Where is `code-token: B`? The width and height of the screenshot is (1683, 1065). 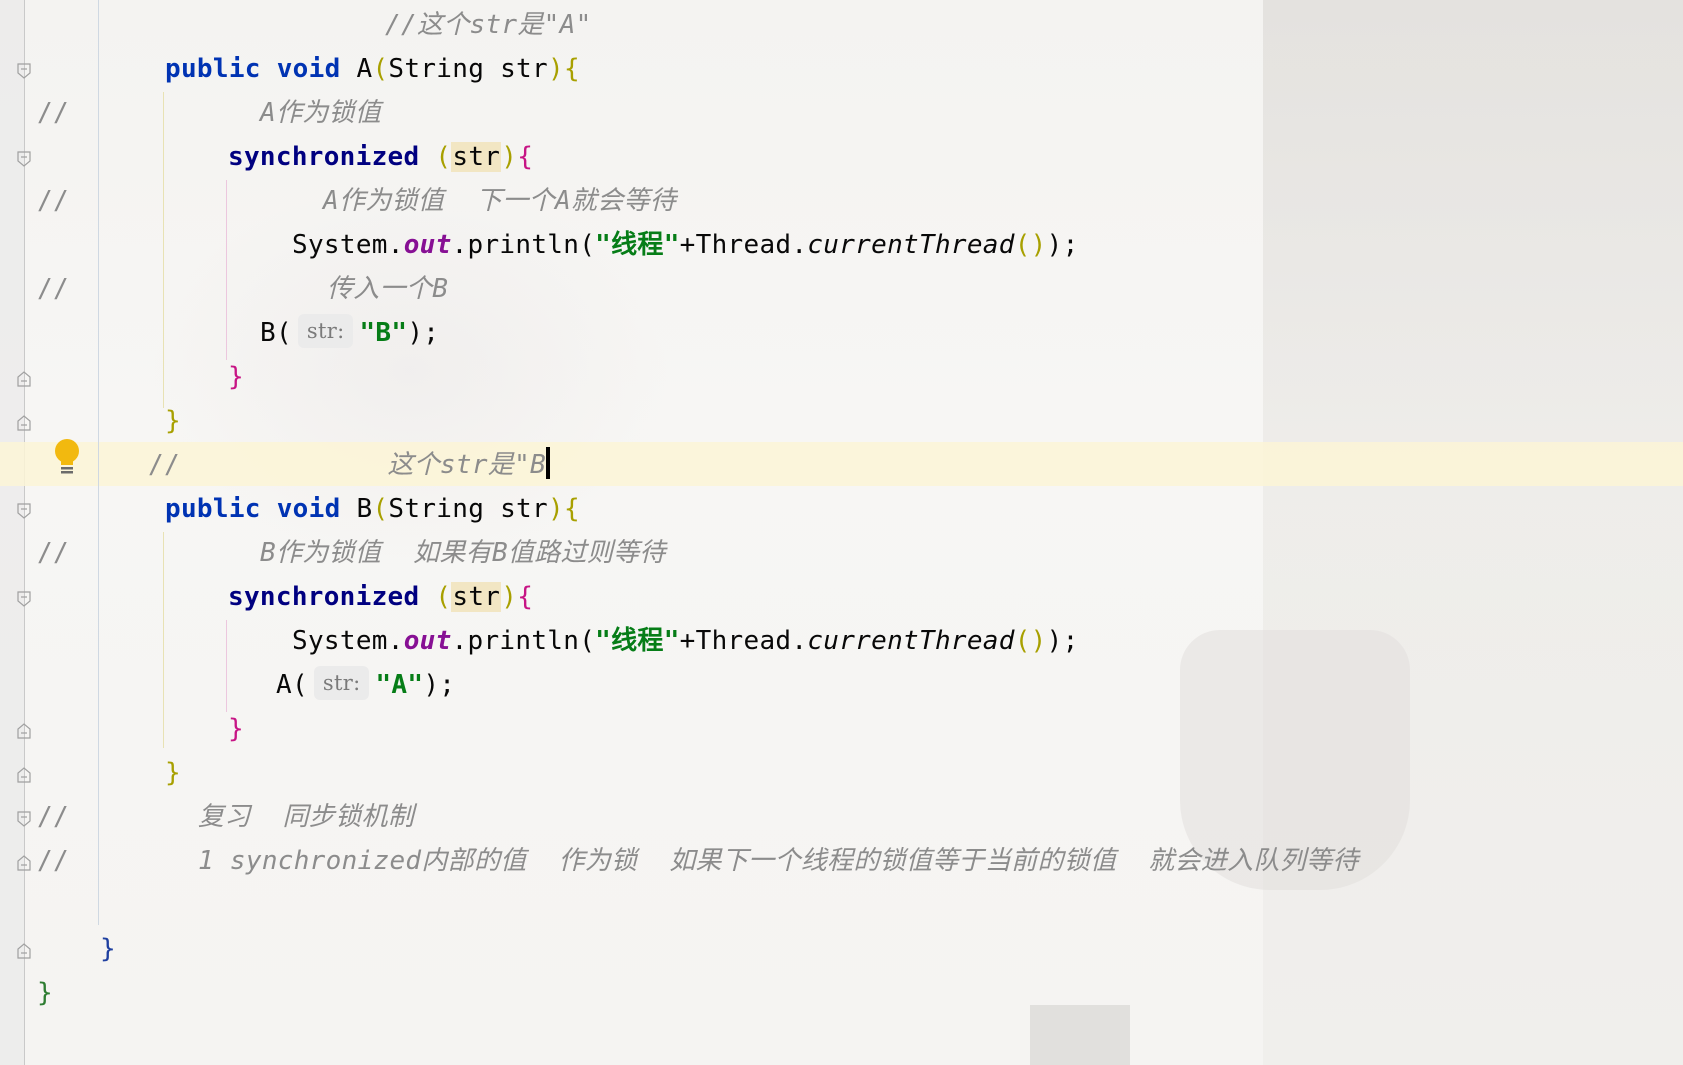 code-token: B is located at coordinates (356, 509).